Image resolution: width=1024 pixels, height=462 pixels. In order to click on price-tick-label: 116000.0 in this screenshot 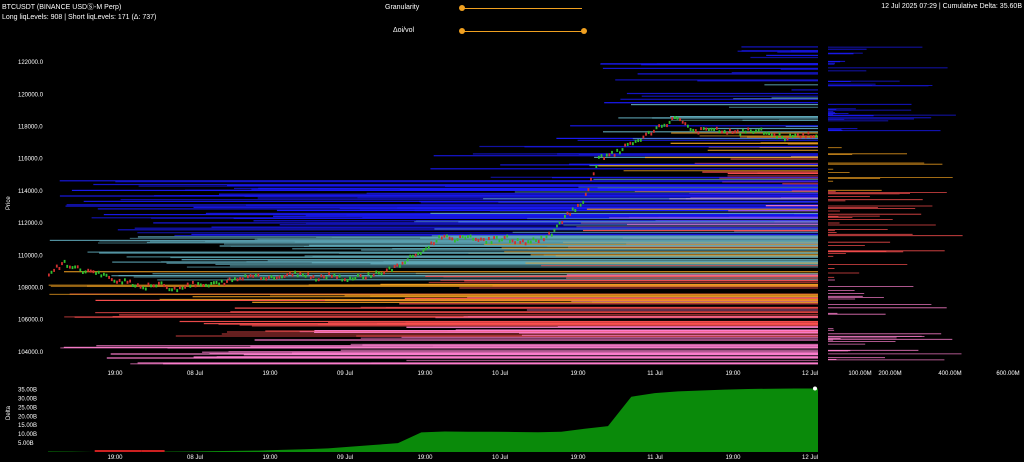, I will do `click(30, 160)`.